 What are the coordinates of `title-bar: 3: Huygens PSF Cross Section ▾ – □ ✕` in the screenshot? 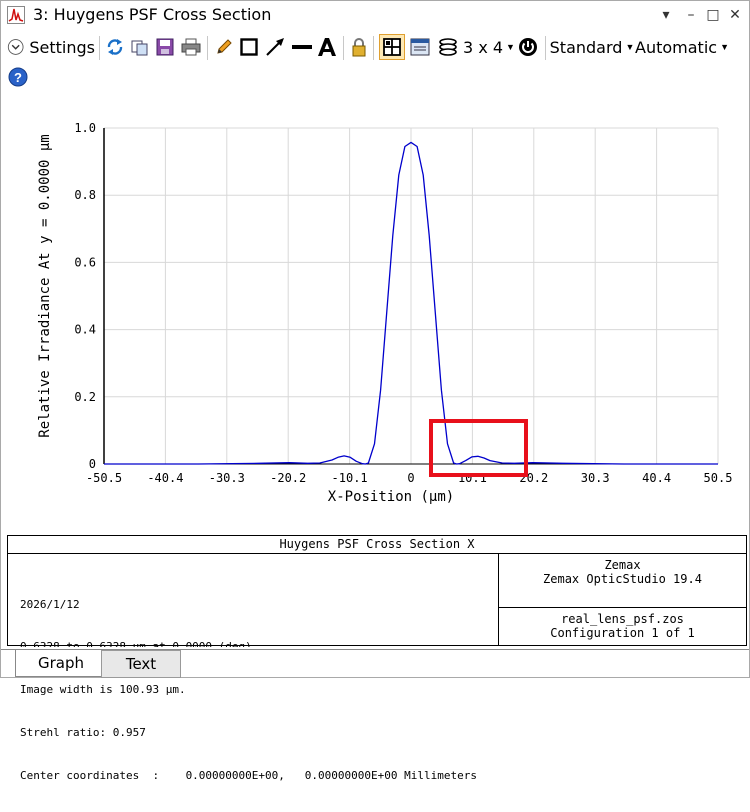 It's located at (375, 15).